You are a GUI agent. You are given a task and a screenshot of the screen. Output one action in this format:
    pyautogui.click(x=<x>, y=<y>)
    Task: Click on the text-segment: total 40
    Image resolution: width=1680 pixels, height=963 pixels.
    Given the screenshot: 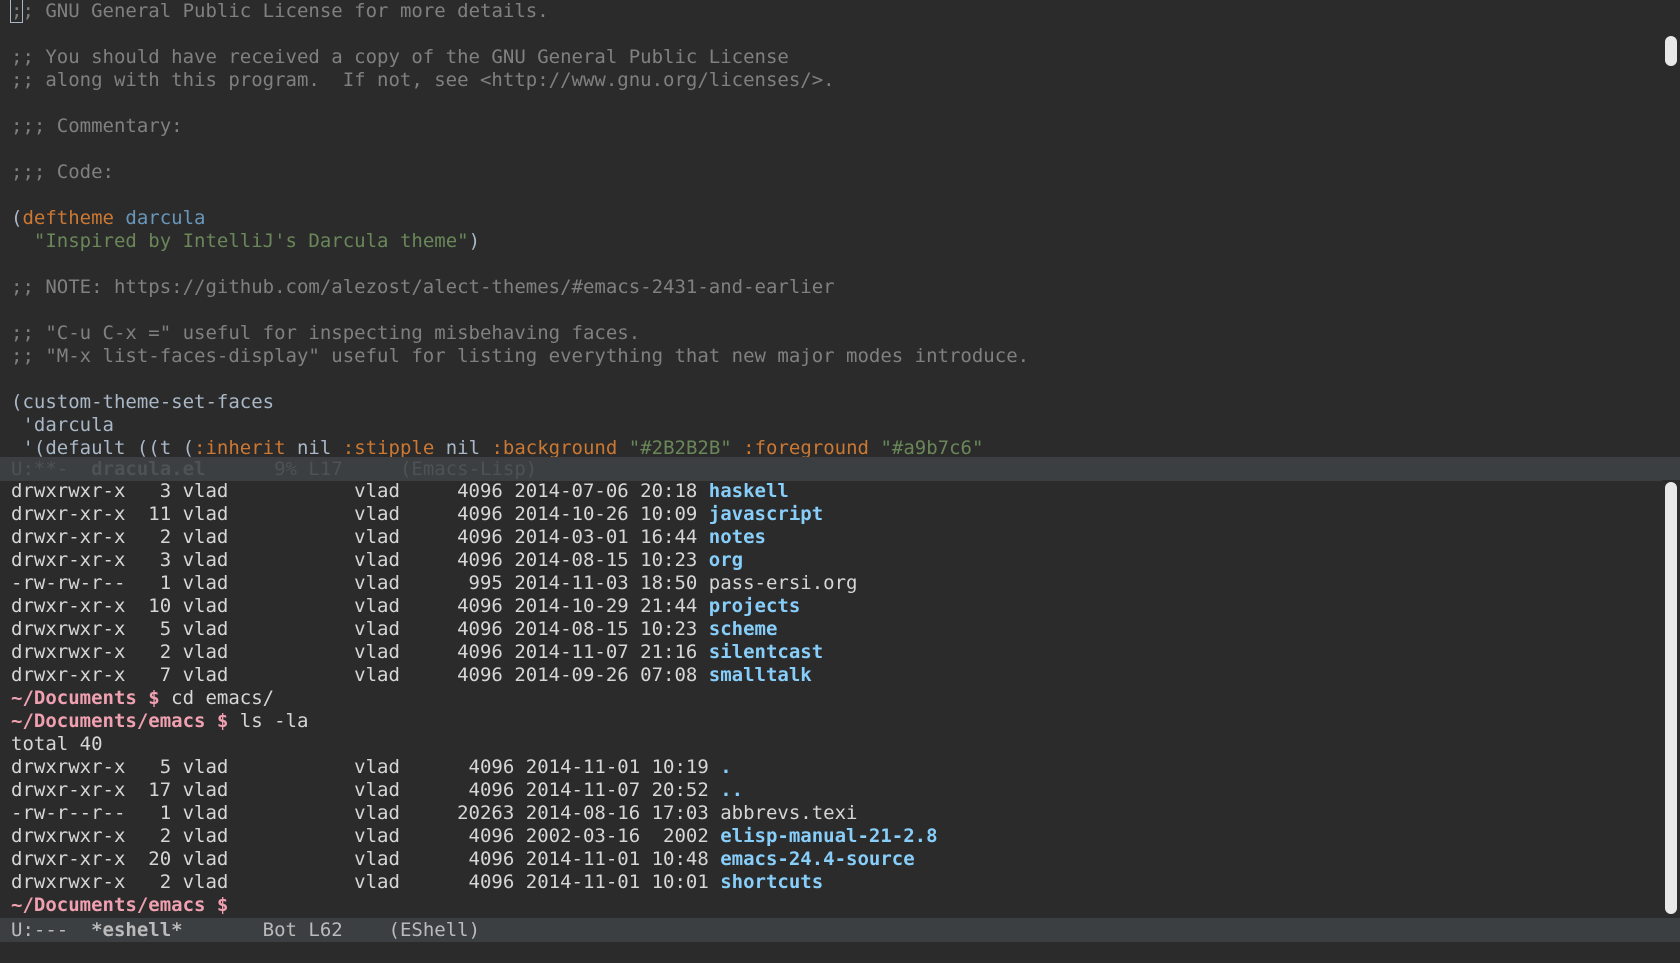 What is the action you would take?
    pyautogui.click(x=57, y=744)
    